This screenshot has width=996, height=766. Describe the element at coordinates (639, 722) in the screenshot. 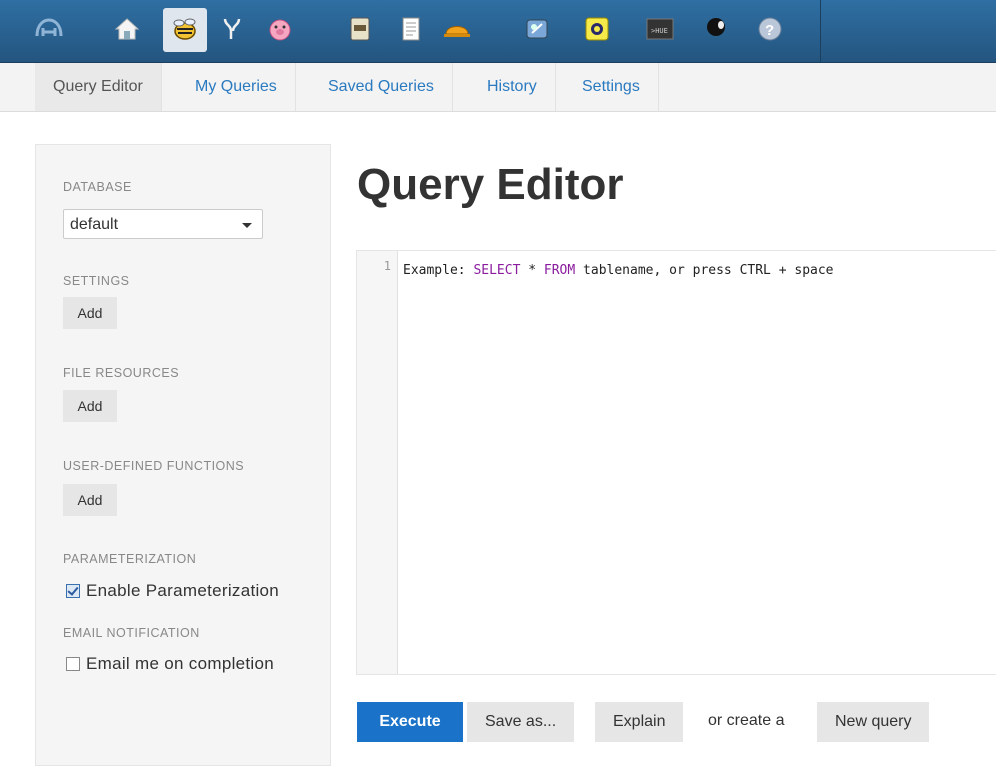

I see `explain-button: Explain` at that location.